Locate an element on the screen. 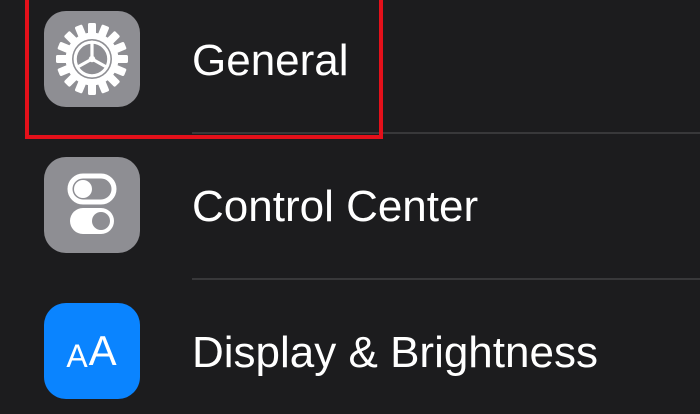  text-size-icon: AA is located at coordinates (92, 350).